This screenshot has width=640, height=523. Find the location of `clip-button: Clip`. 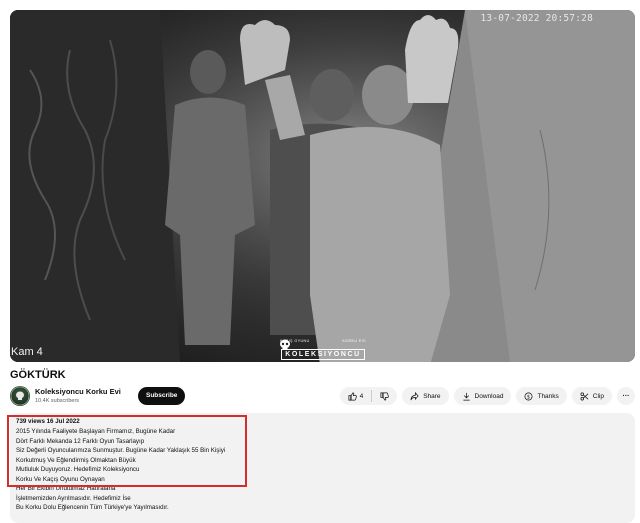

clip-button: Clip is located at coordinates (591, 396).